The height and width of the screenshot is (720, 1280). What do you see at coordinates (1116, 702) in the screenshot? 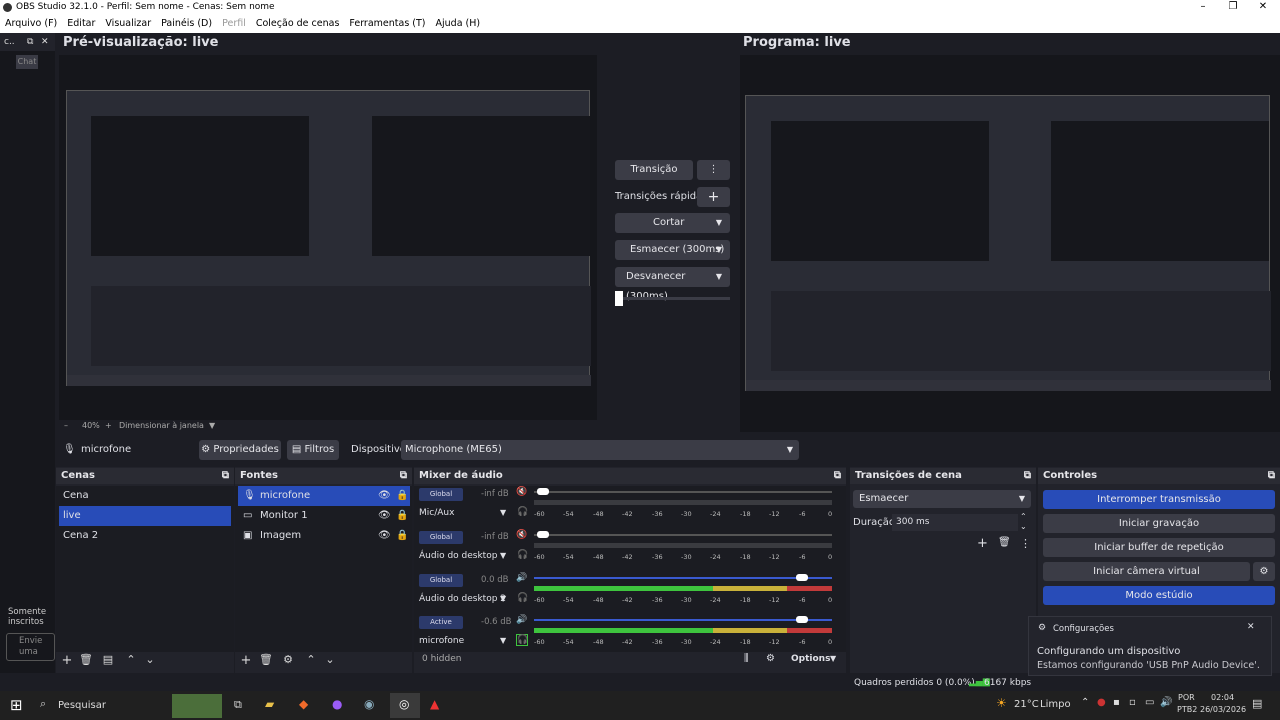
I see `tray-icon: ▪` at bounding box center [1116, 702].